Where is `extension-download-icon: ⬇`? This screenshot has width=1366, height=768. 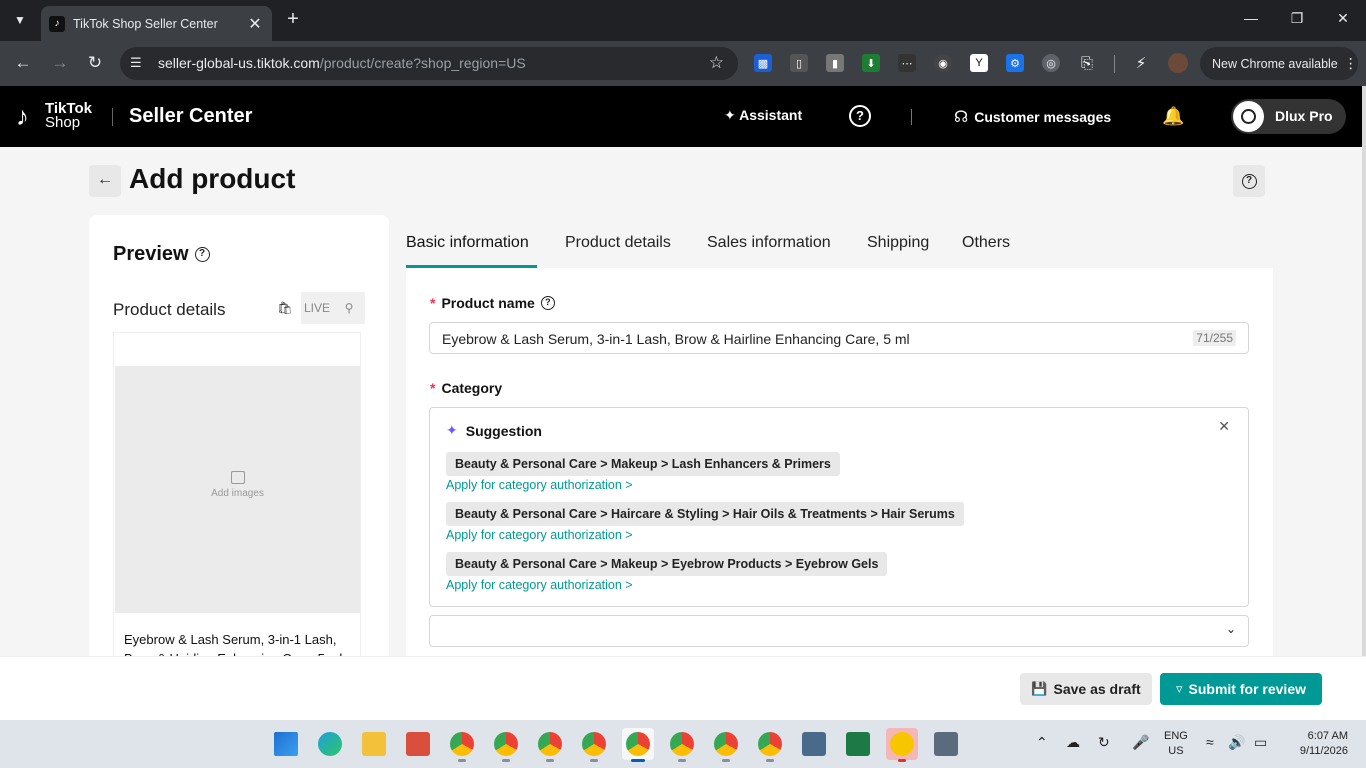
extension-download-icon: ⬇ is located at coordinates (871, 63).